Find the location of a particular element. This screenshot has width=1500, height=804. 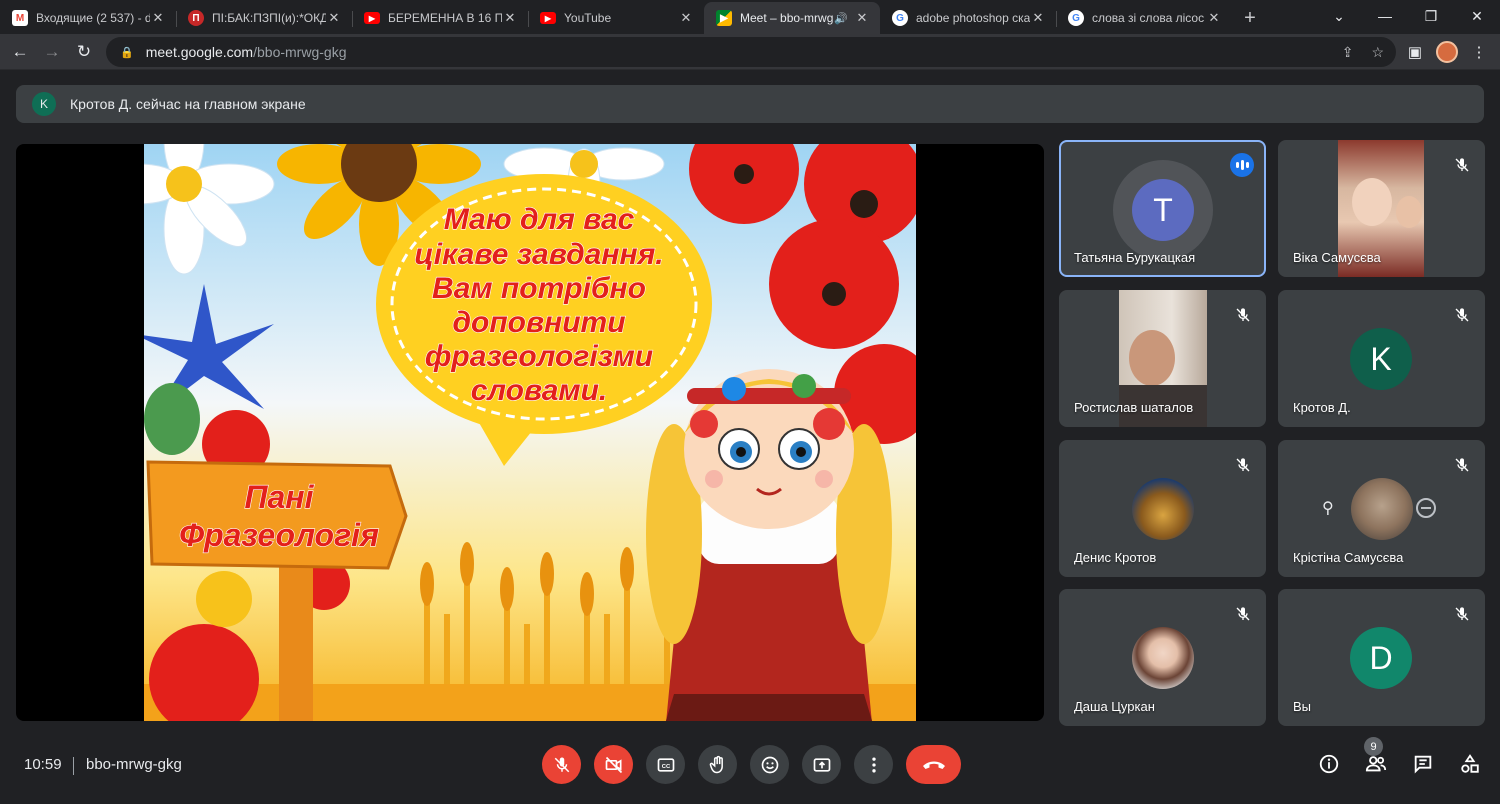

maximize-button: ❐ is located at coordinates (1431, 16).